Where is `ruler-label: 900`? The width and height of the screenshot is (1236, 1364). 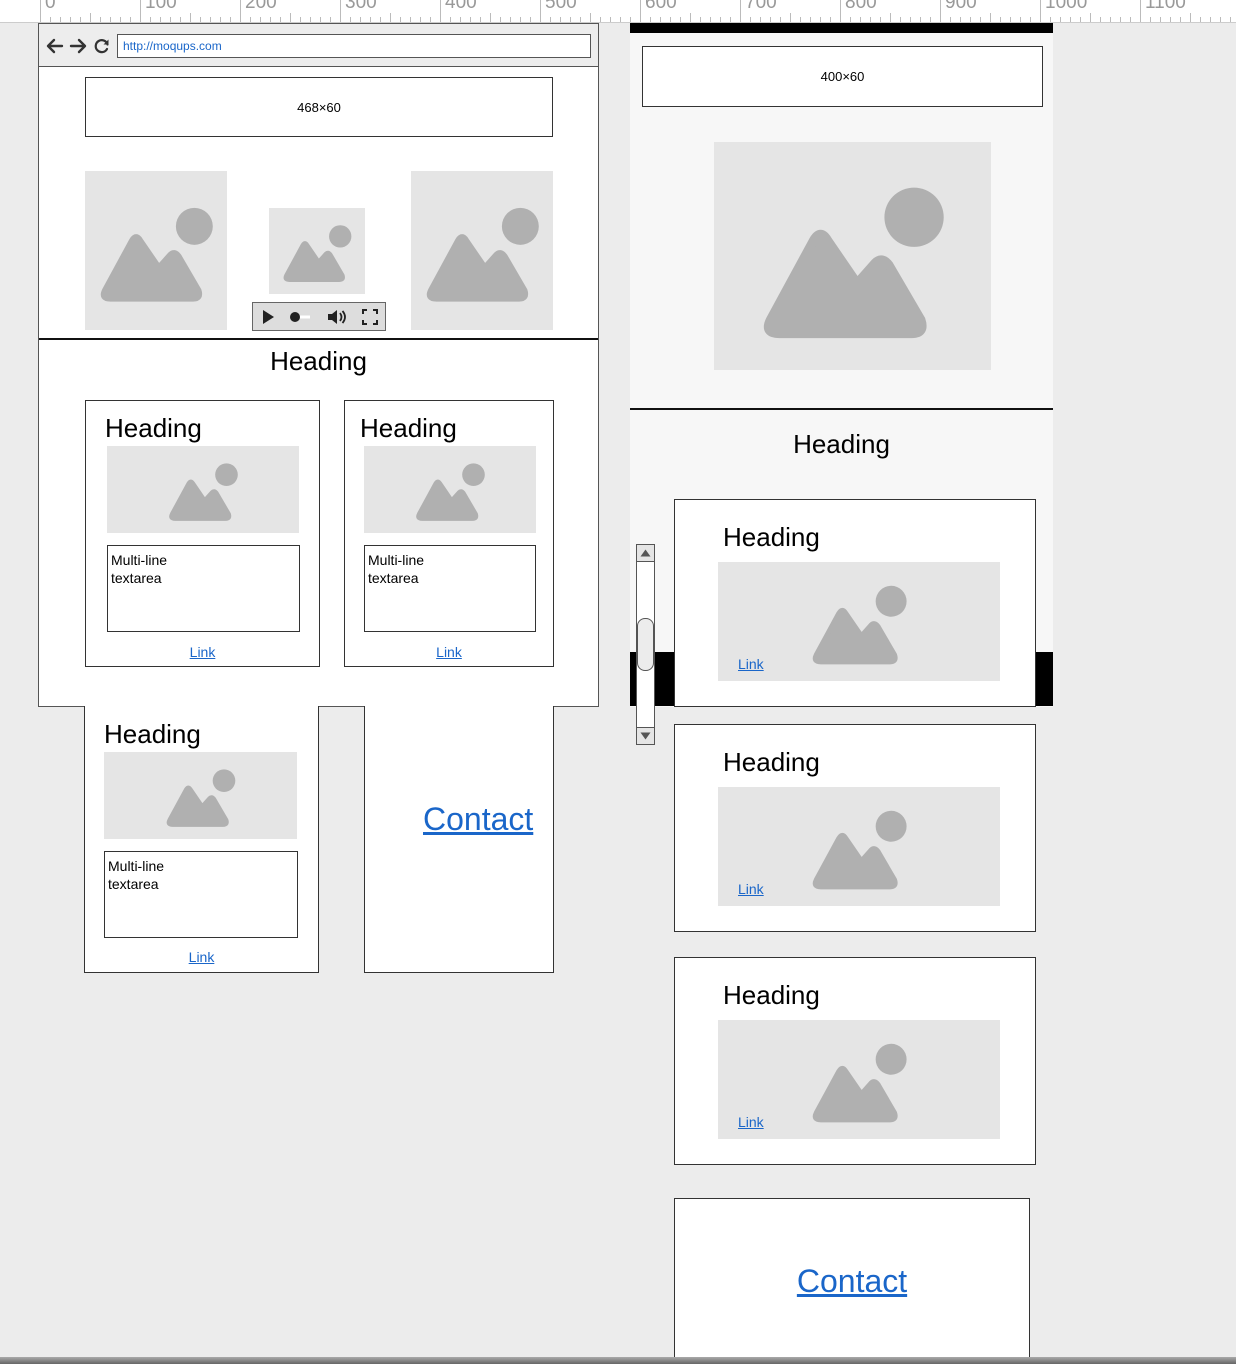 ruler-label: 900 is located at coordinates (961, 6).